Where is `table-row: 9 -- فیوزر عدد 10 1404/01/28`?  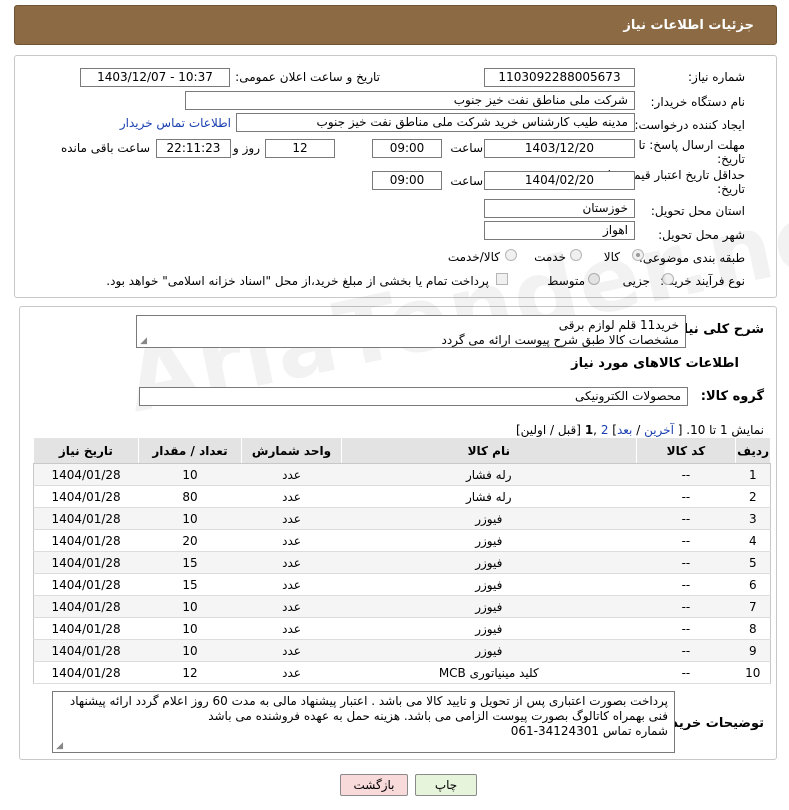
table-row: 9 -- فیوزر عدد 10 1404/01/28 is located at coordinates (402, 650).